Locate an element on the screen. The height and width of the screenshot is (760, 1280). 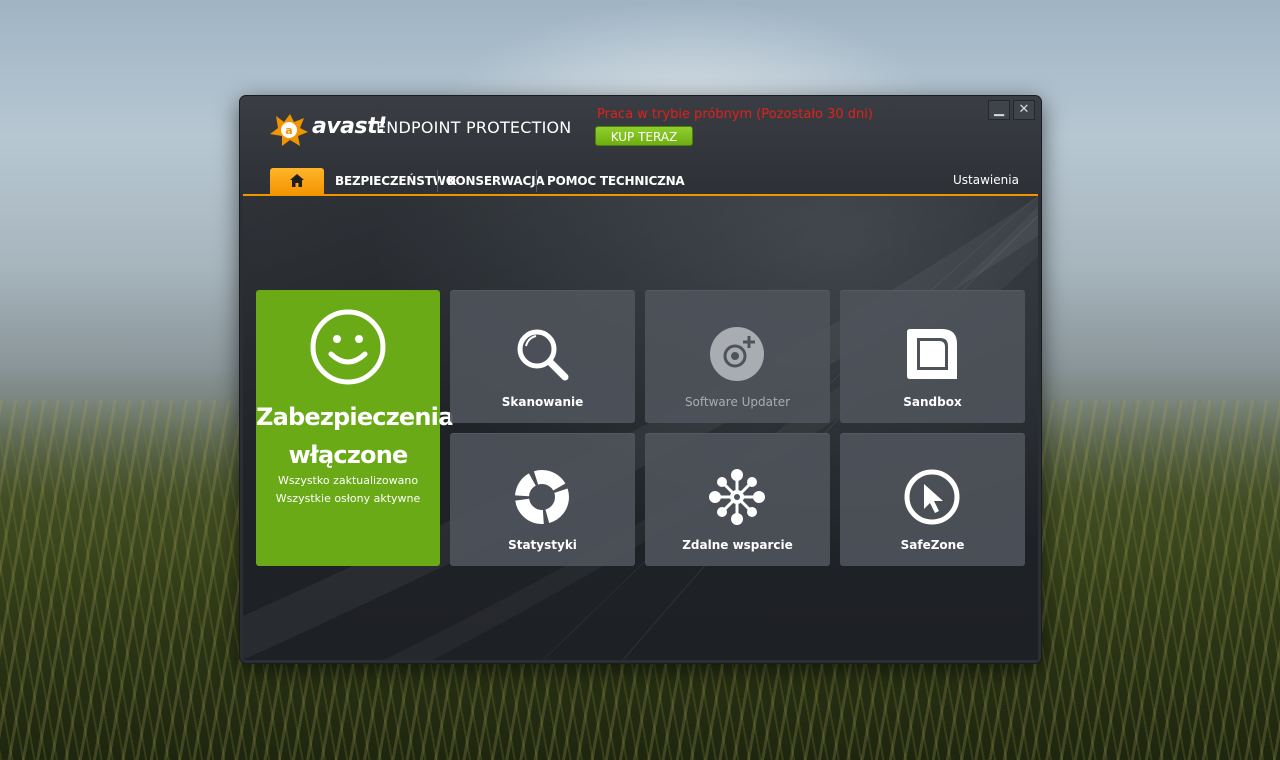
status-shields-text: Wszystkie osłony aktywne is located at coordinates (348, 498).